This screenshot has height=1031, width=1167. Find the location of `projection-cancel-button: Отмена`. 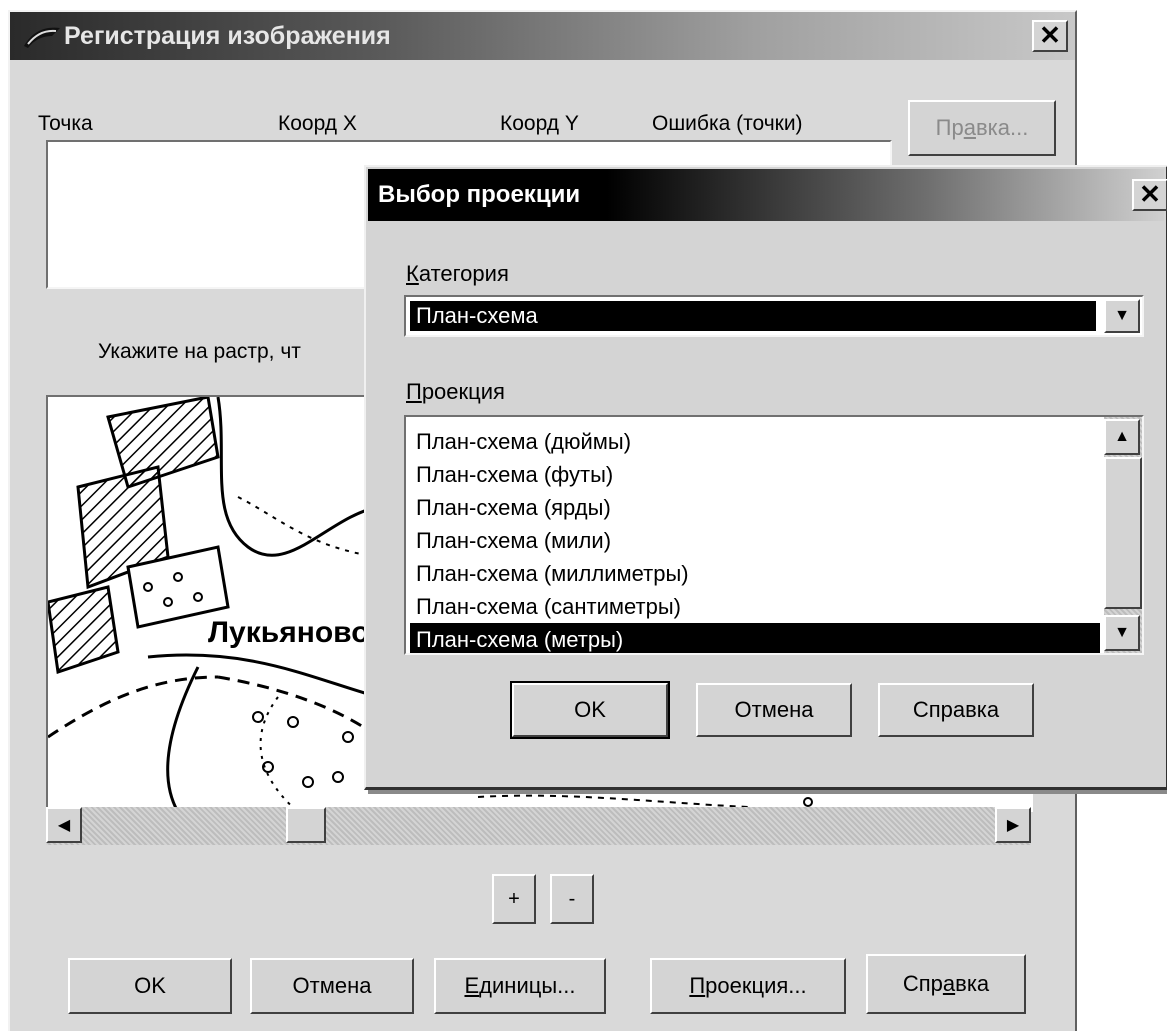

projection-cancel-button: Отмена is located at coordinates (774, 710).